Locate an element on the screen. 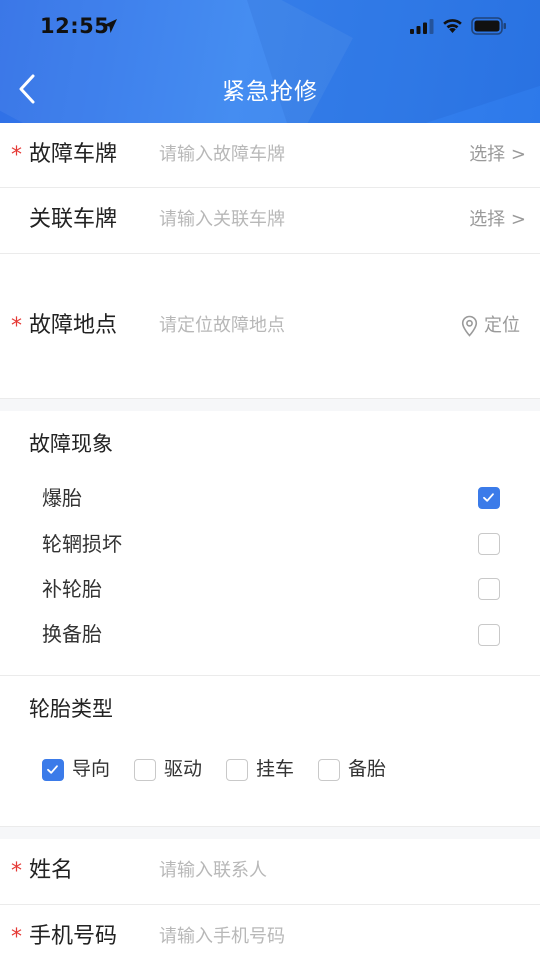 This screenshot has width=540, height=960. locate-button: 定位 is located at coordinates (490, 326).